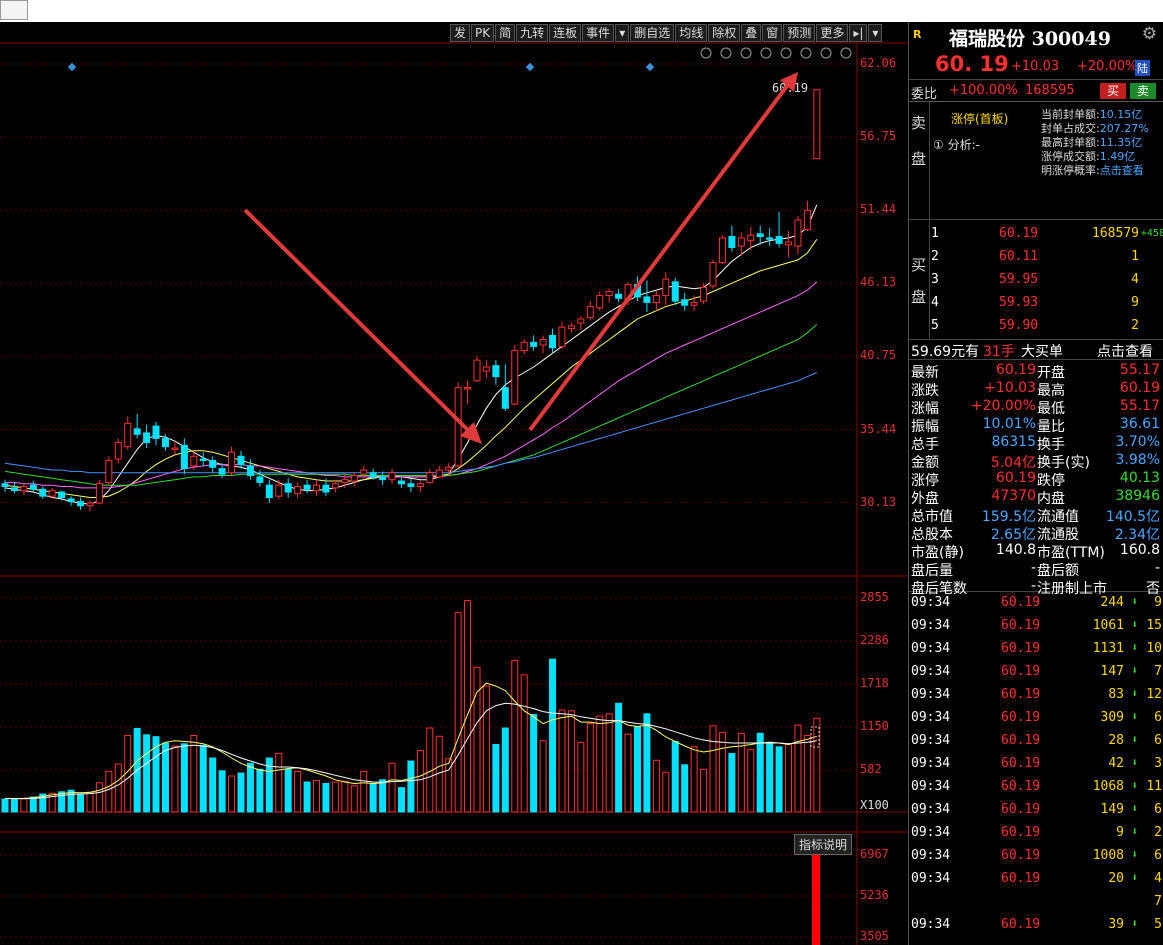  What do you see at coordinates (925, 409) in the screenshot?
I see `quote-key: 涨幅` at bounding box center [925, 409].